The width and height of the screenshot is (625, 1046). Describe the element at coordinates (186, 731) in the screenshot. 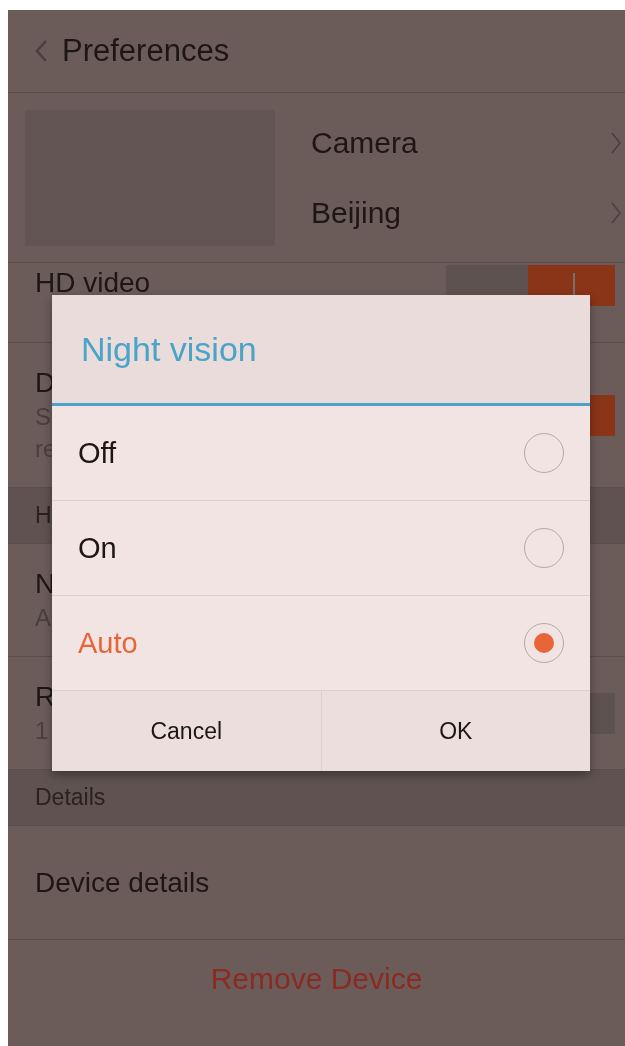

I see `cancel-button: Cancel` at that location.